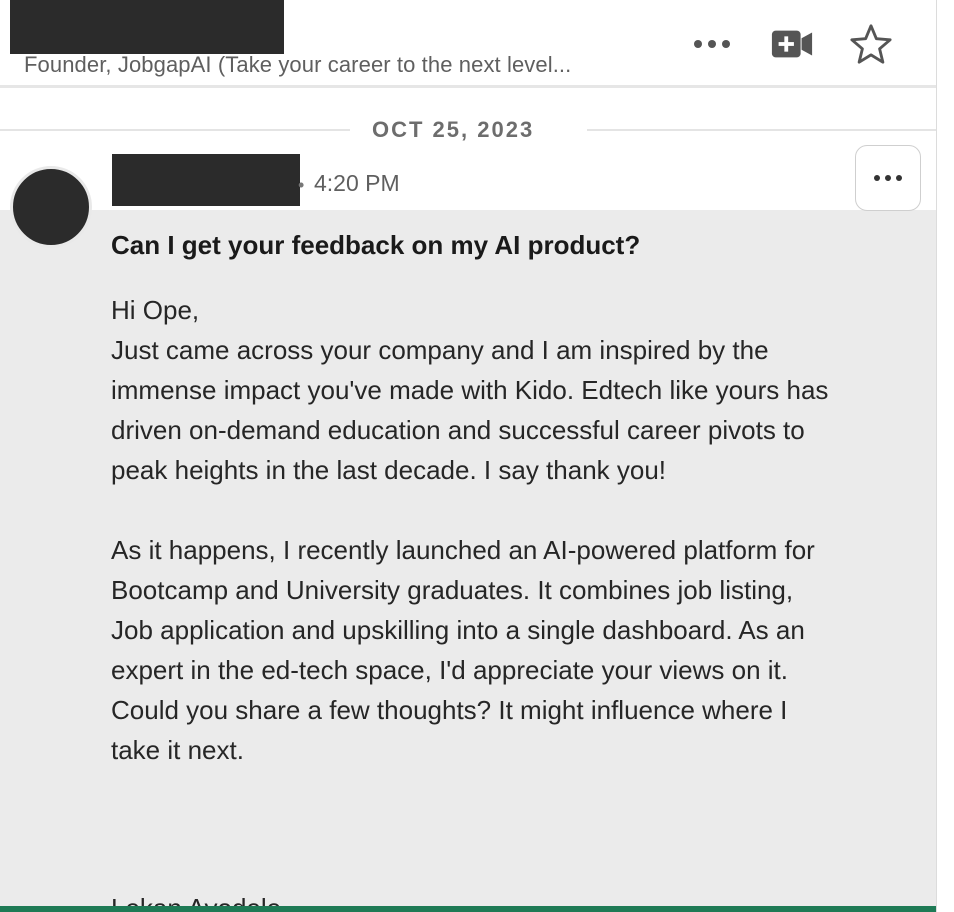  What do you see at coordinates (206, 180) in the screenshot?
I see `redacted-sender-name` at bounding box center [206, 180].